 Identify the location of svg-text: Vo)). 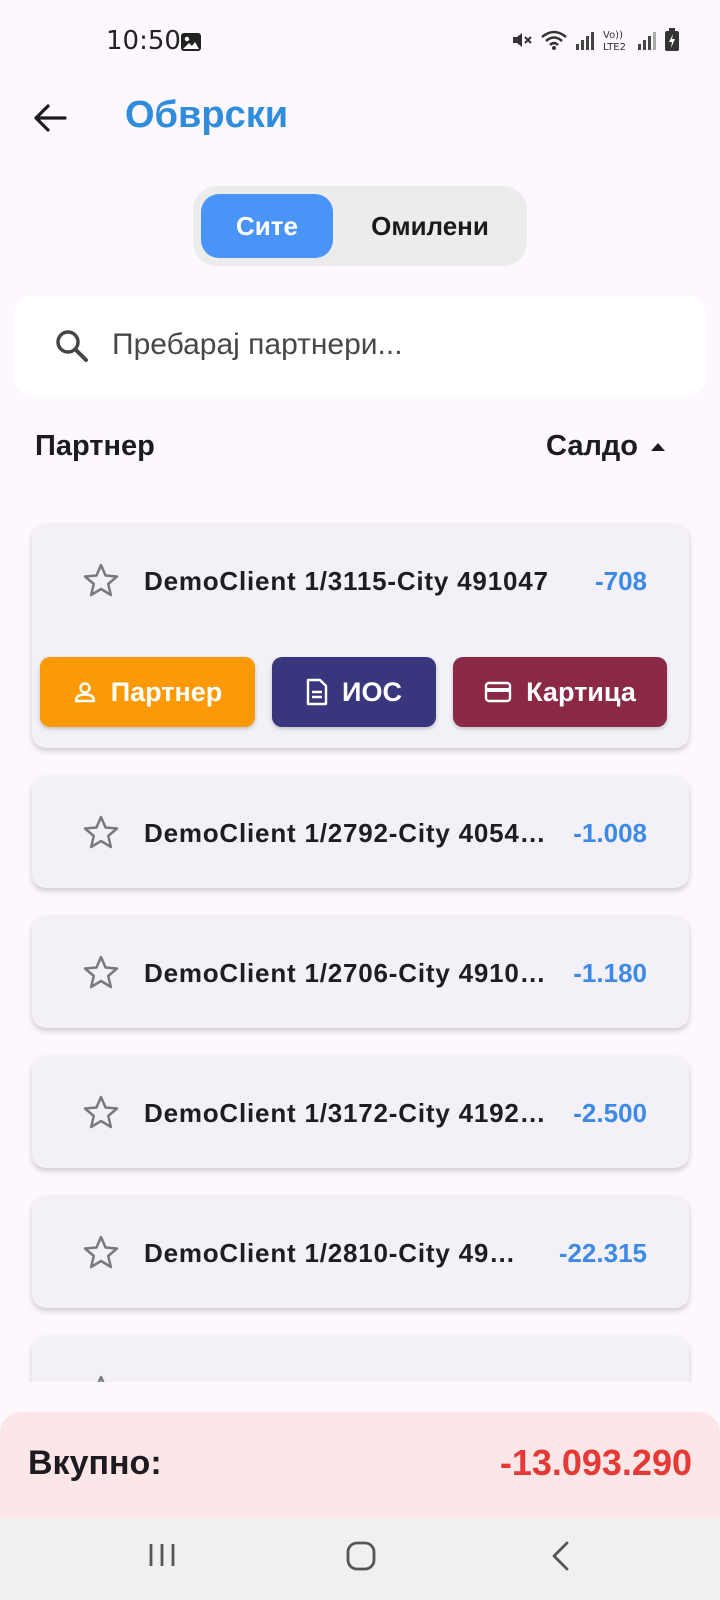
(613, 35).